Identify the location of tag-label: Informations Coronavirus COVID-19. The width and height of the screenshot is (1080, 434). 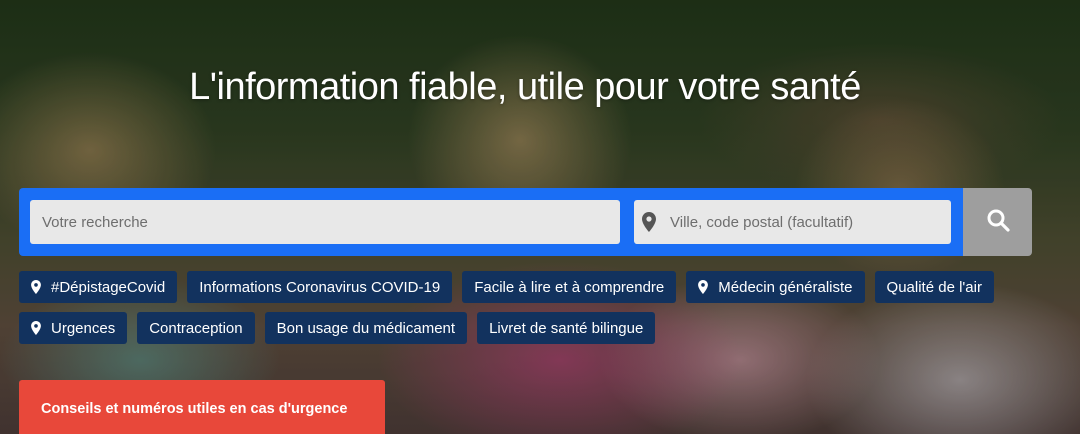
(320, 287).